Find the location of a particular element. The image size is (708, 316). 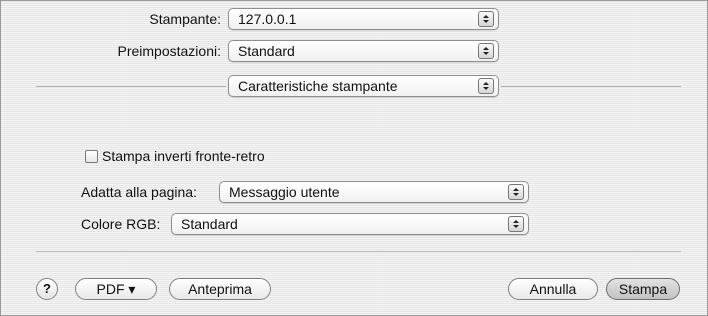

print-button: Stampa is located at coordinates (643, 289).